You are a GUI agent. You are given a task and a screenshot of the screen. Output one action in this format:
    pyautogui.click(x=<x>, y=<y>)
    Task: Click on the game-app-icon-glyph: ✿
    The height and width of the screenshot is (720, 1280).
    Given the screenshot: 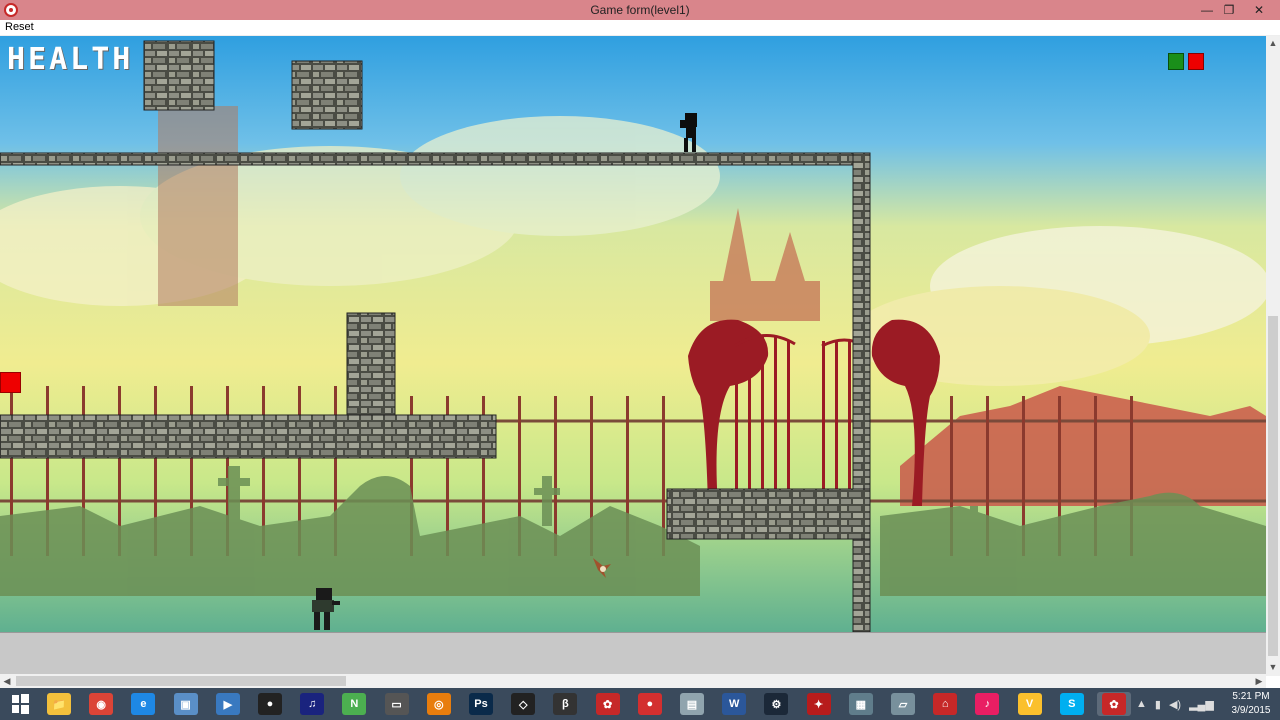 What is the action you would take?
    pyautogui.click(x=607, y=704)
    